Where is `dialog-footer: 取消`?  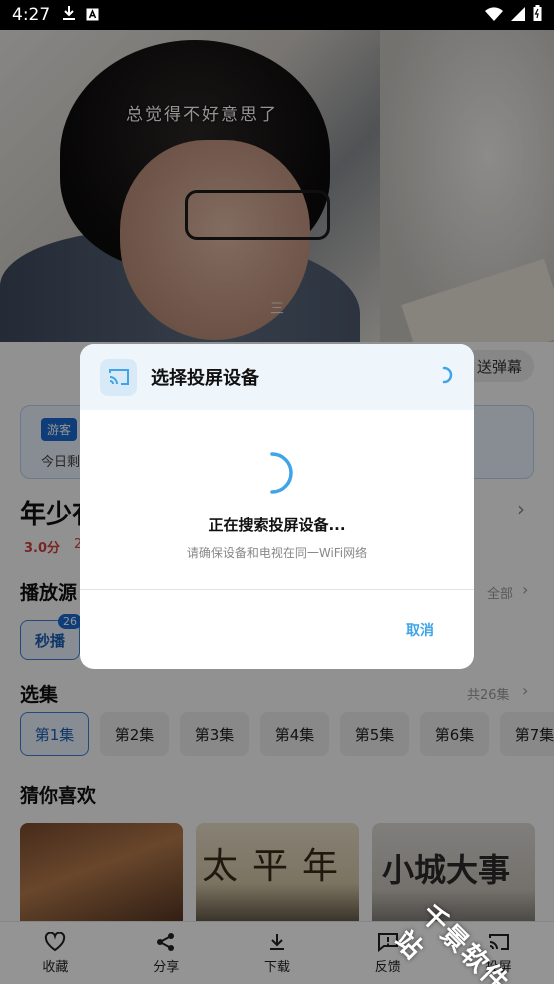 dialog-footer: 取消 is located at coordinates (277, 629).